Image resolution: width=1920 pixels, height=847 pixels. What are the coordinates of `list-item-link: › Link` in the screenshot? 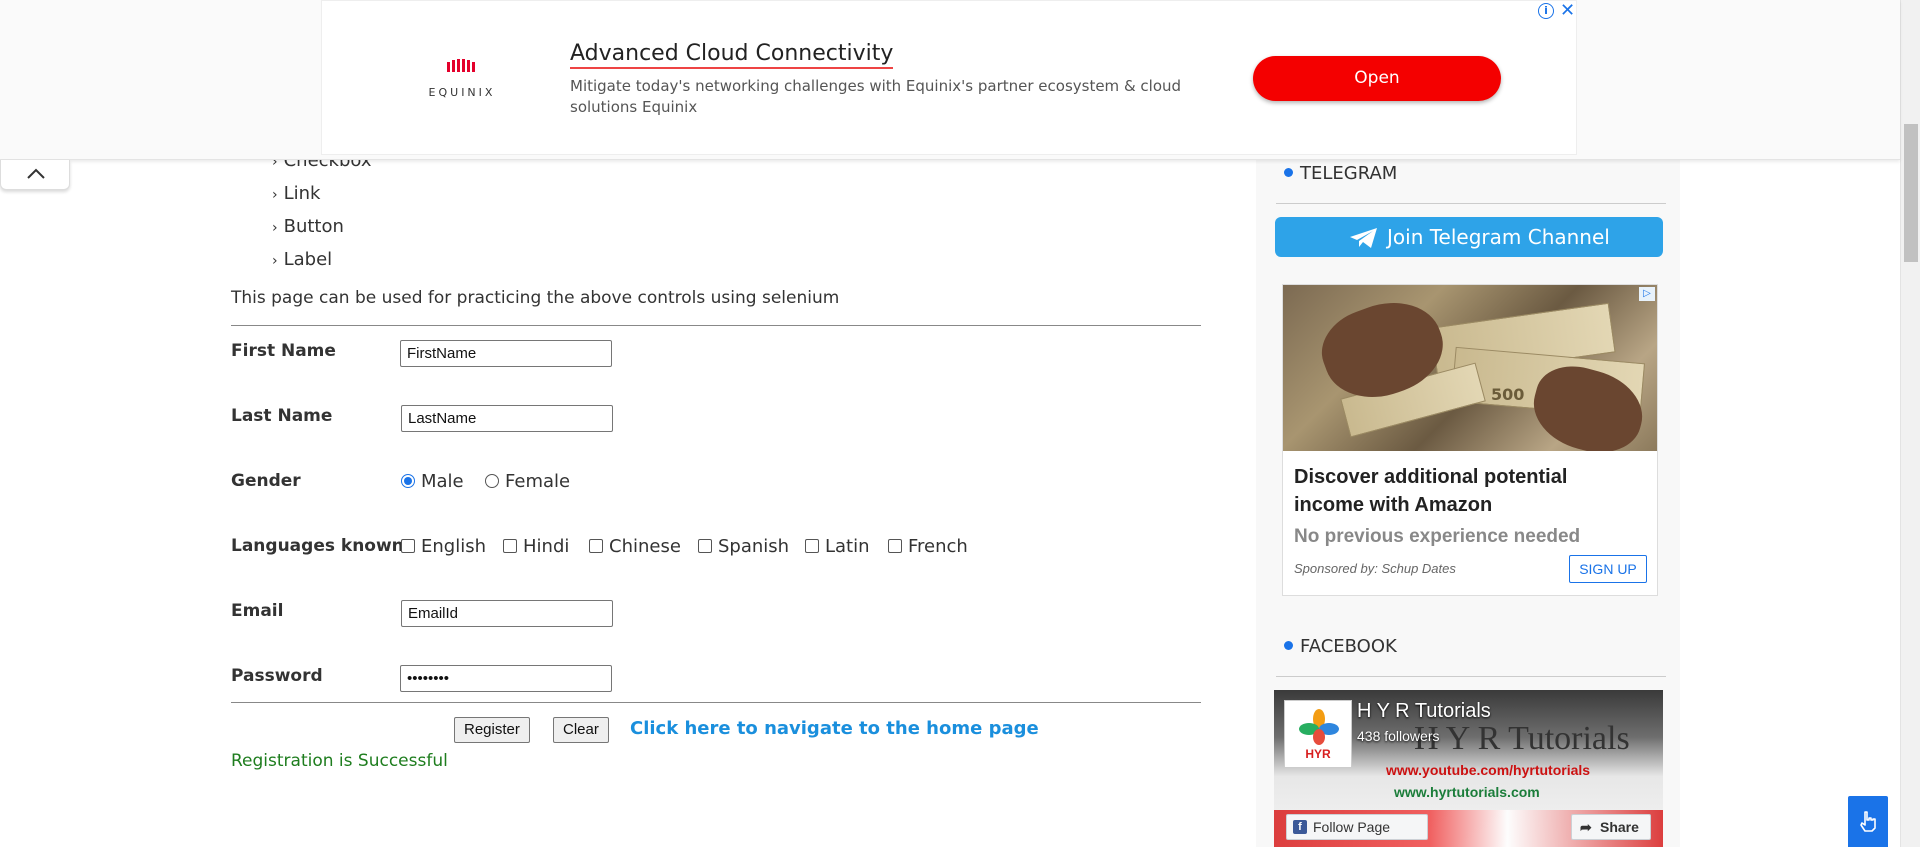 It's located at (296, 193).